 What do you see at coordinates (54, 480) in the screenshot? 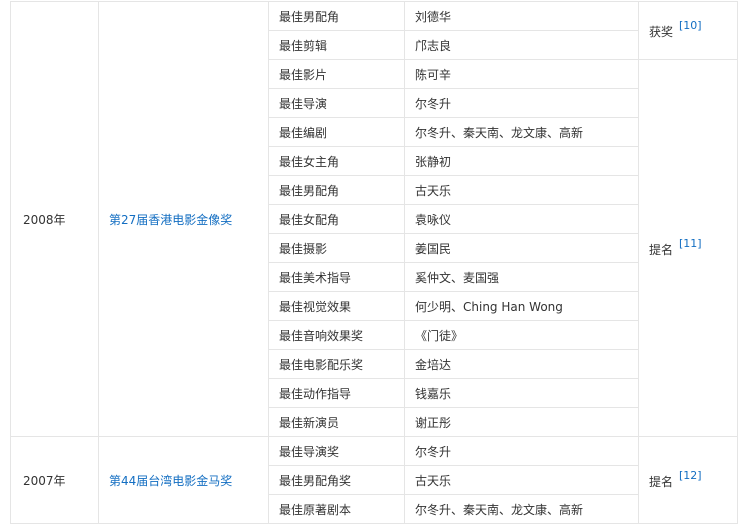
I see `year-cell: 2007年` at bounding box center [54, 480].